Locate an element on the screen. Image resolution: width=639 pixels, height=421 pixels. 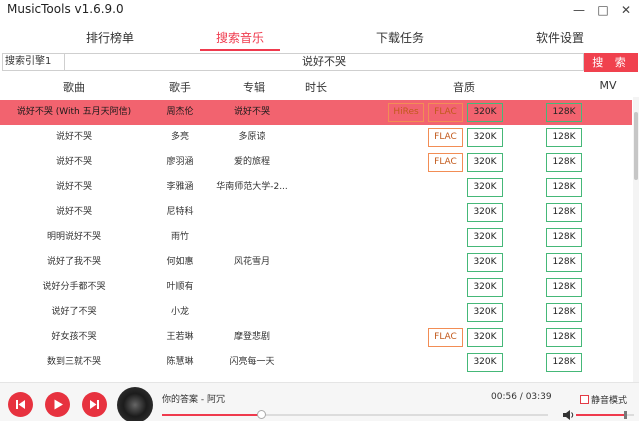
singer-name: 王若琳 is located at coordinates (180, 337).